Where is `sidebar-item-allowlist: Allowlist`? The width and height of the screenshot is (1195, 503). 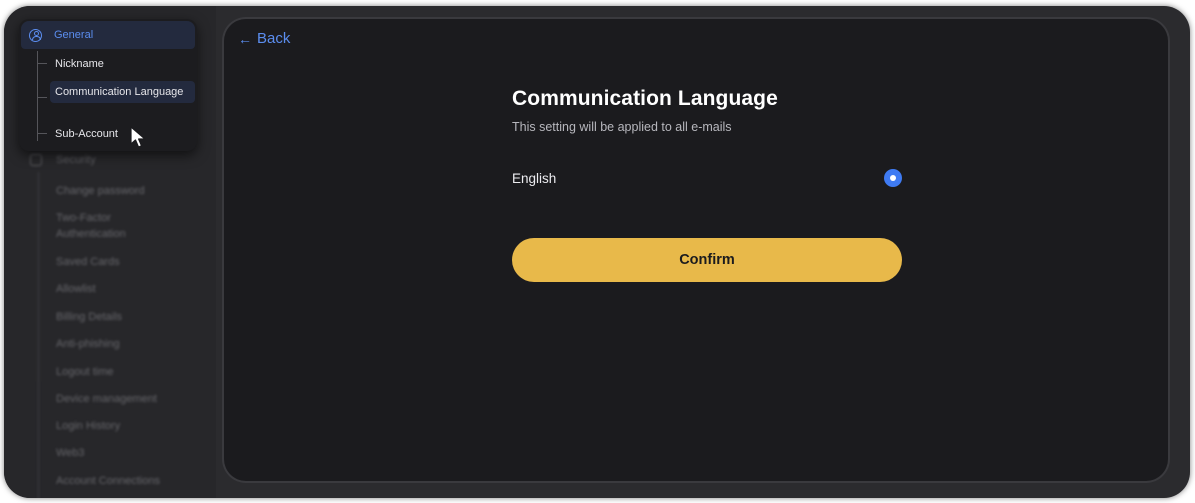
sidebar-item-allowlist: Allowlist is located at coordinates (76, 289).